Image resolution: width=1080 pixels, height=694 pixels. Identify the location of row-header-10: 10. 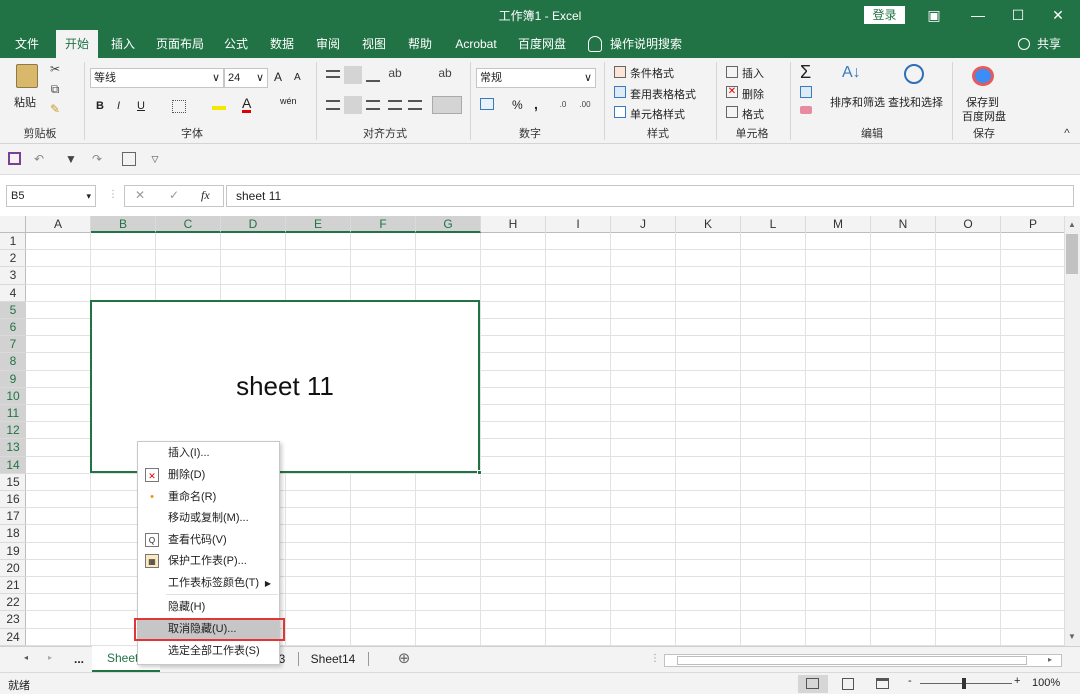
(13, 396).